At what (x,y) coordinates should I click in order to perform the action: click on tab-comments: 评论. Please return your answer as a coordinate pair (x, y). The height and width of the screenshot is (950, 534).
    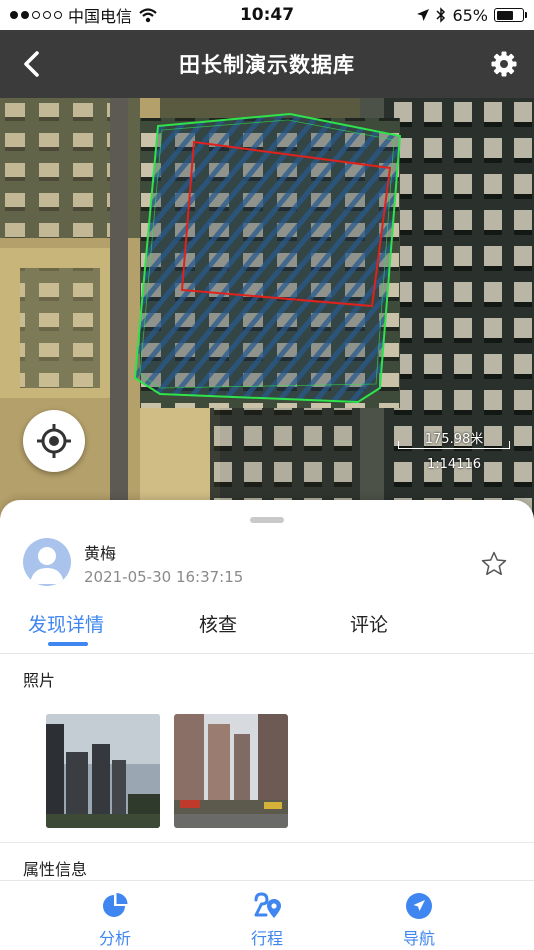
    Looking at the image, I should click on (369, 623).